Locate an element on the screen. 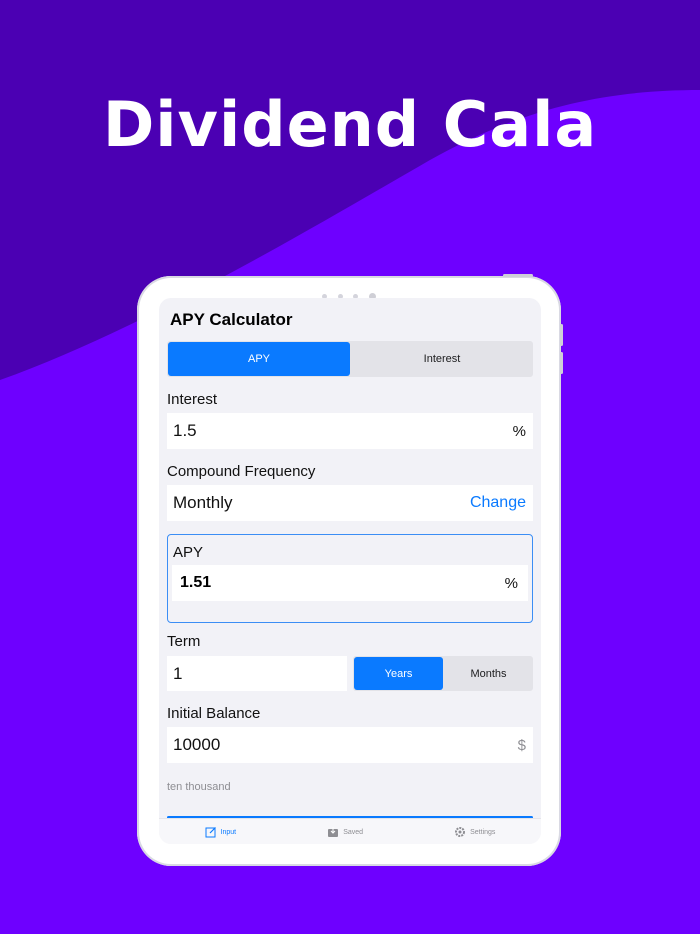  apy-percent-unit: % is located at coordinates (511, 583).